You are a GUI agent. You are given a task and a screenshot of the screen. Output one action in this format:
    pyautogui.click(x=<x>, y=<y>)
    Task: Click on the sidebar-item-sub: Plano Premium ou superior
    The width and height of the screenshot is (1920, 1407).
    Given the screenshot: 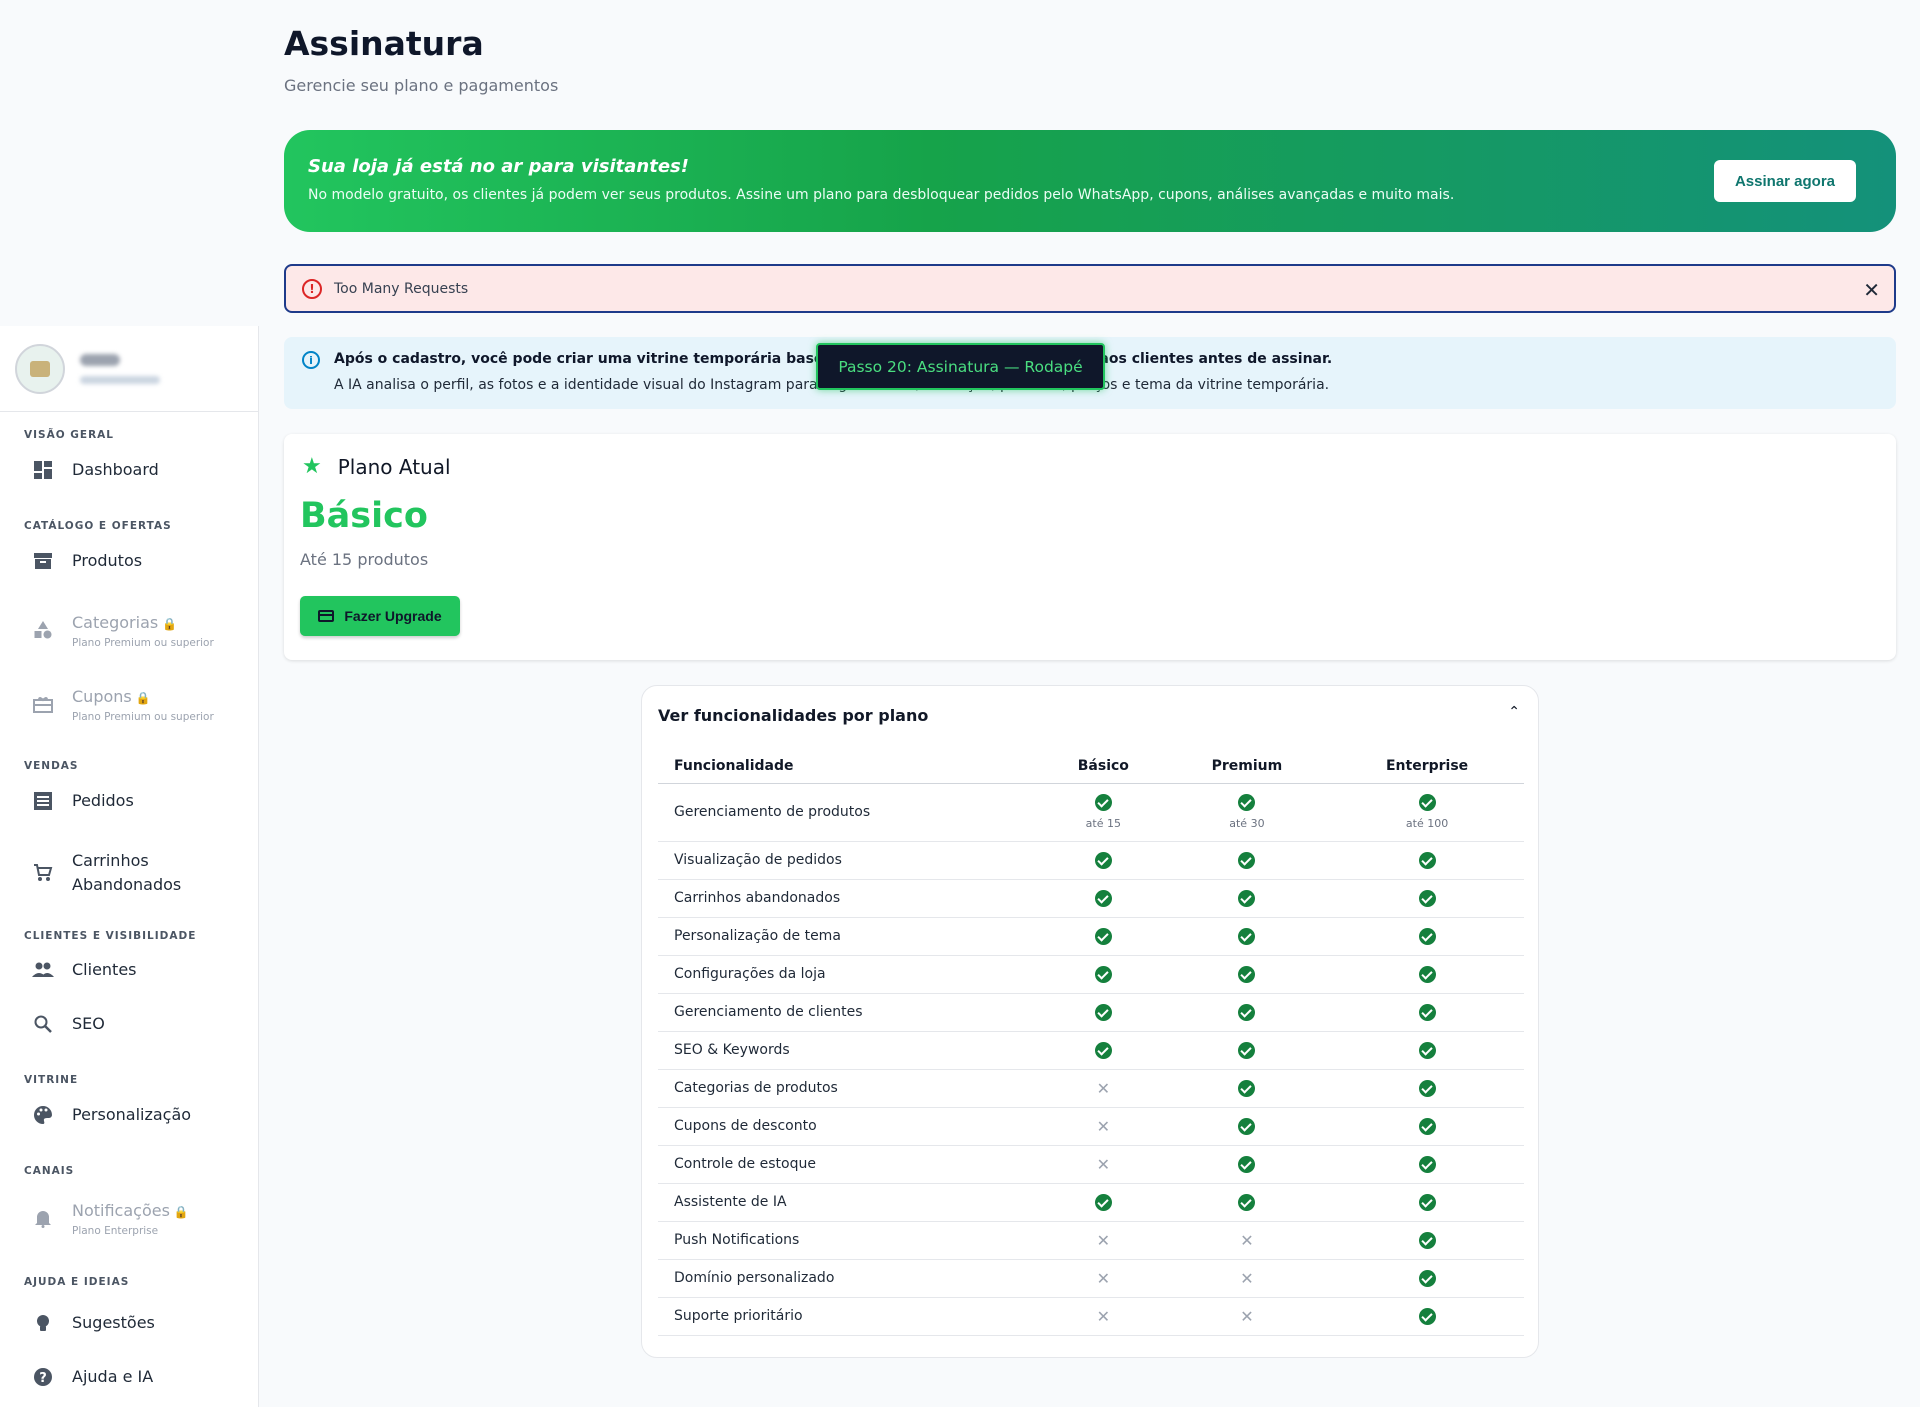 What is the action you would take?
    pyautogui.click(x=143, y=643)
    